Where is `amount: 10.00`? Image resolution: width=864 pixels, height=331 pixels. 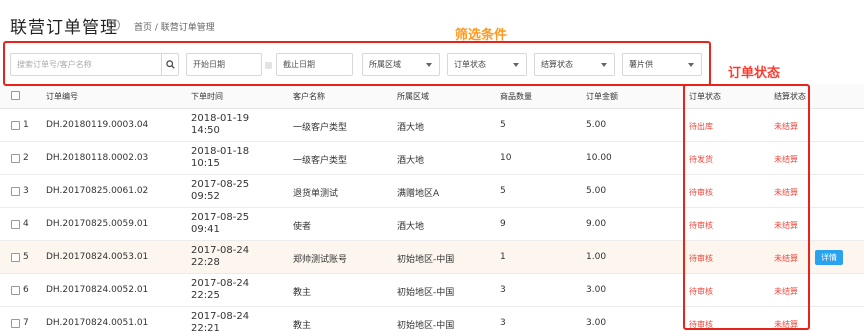
amount: 10.00 is located at coordinates (599, 158).